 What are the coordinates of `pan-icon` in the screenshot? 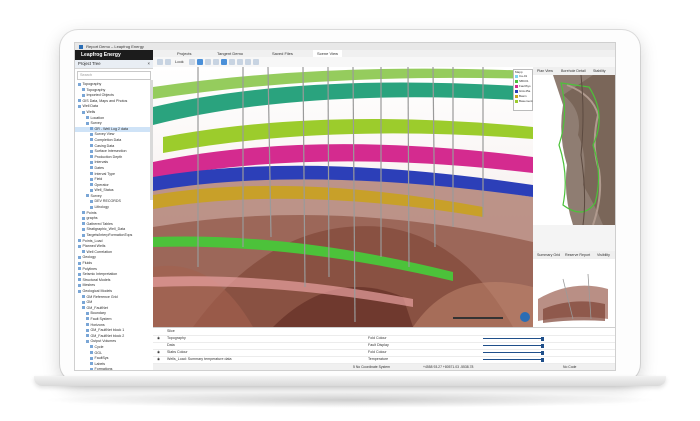 It's located at (208, 62).